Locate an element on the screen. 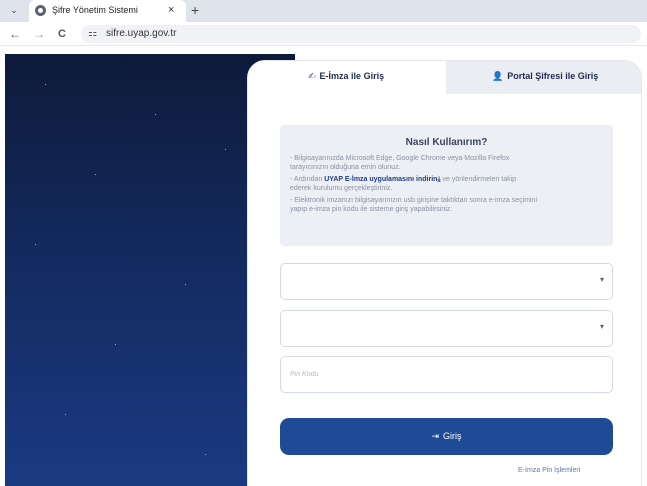 The width and height of the screenshot is (647, 486). info-line-suffix: ve yönlendirmeleri takip is located at coordinates (478, 179).